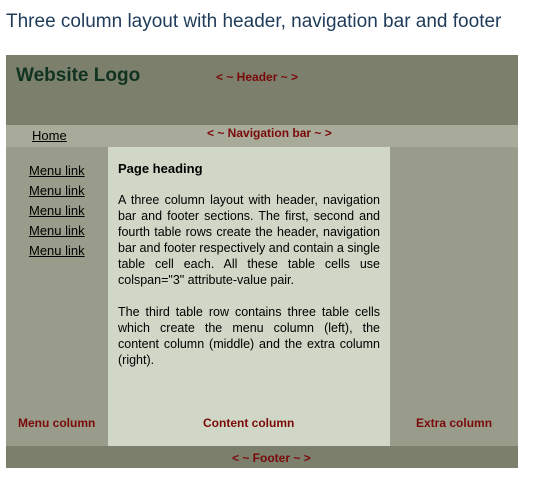 The width and height of the screenshot is (536, 479). I want to click on footer-label: < ~ Footer ~ >, so click(271, 458).